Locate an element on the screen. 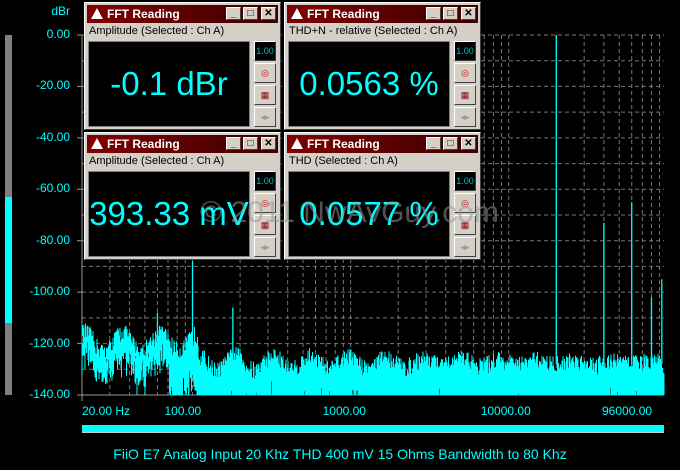 This screenshot has height=470, width=680. level-meter is located at coordinates (8, 215).